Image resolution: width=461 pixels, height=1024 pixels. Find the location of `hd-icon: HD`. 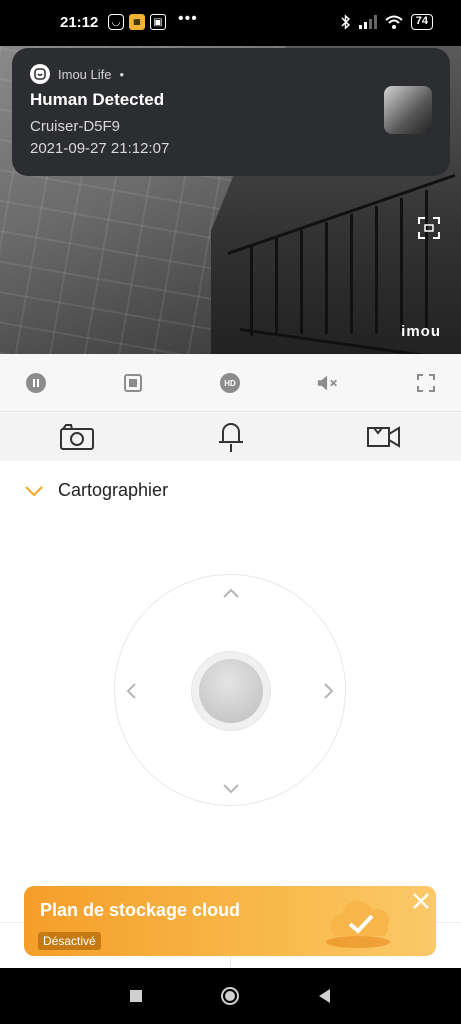

hd-icon: HD is located at coordinates (230, 383).